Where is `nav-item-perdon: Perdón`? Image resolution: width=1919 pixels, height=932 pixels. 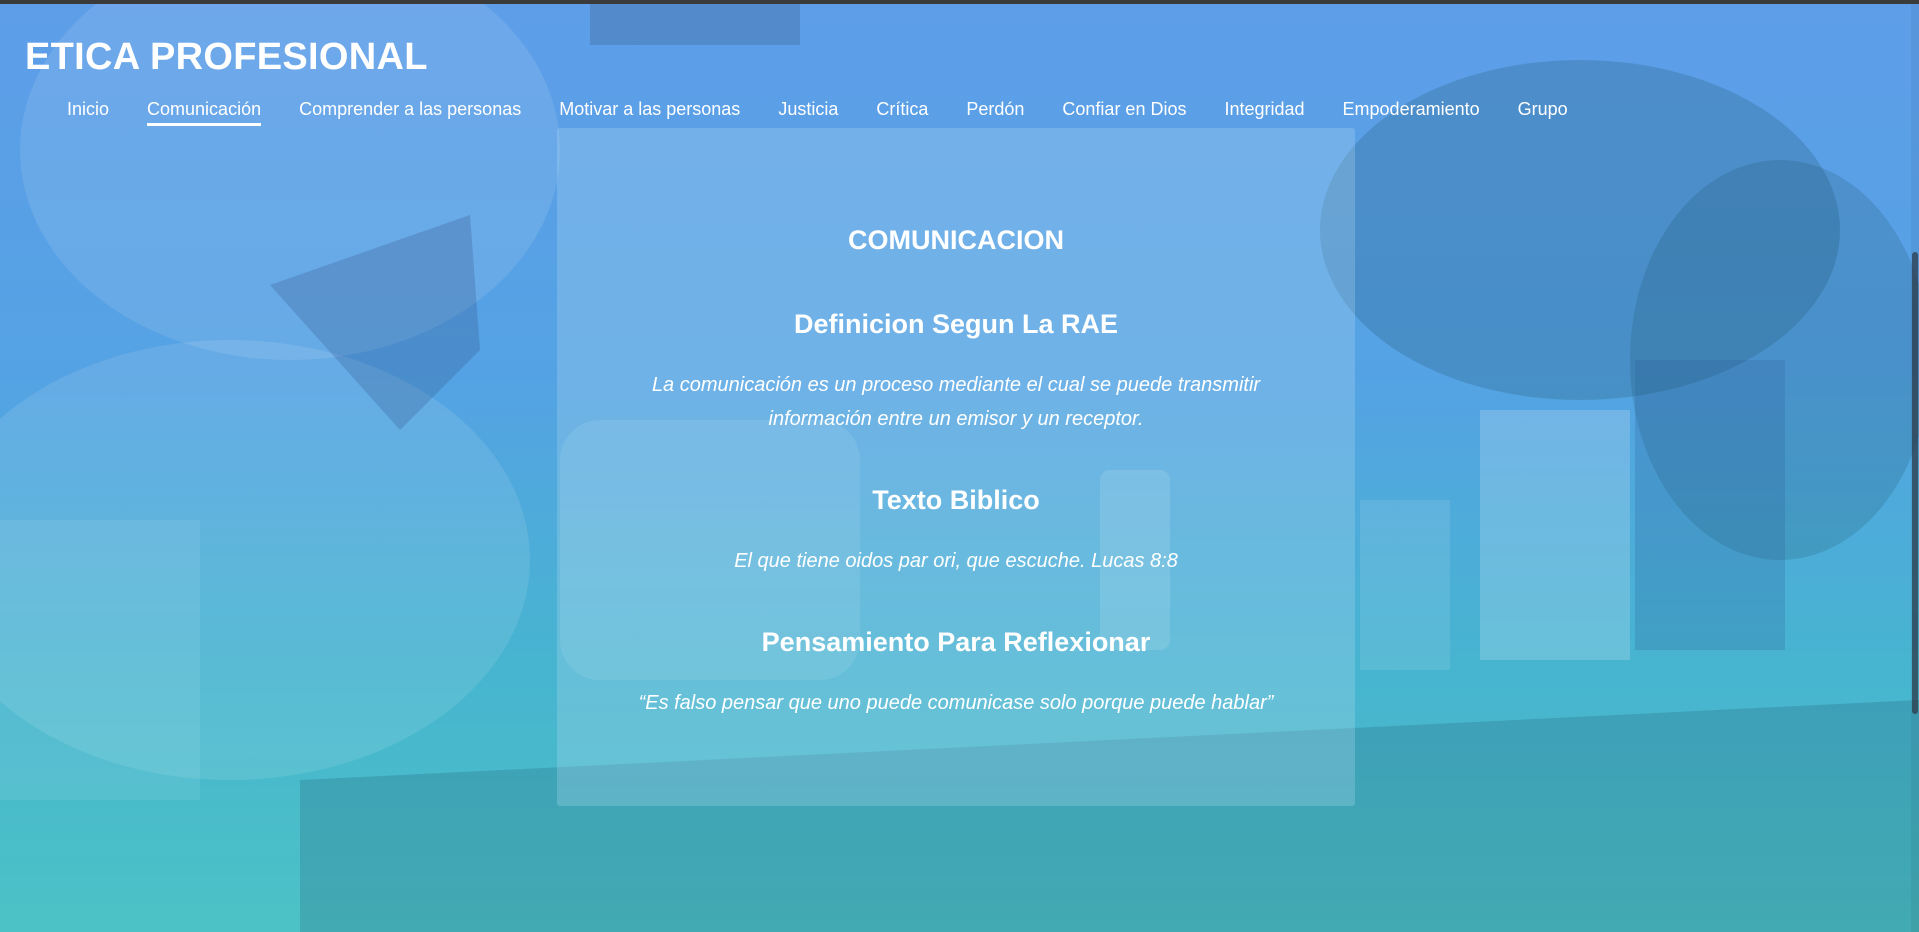
nav-item-perdon: Perdón is located at coordinates (995, 115).